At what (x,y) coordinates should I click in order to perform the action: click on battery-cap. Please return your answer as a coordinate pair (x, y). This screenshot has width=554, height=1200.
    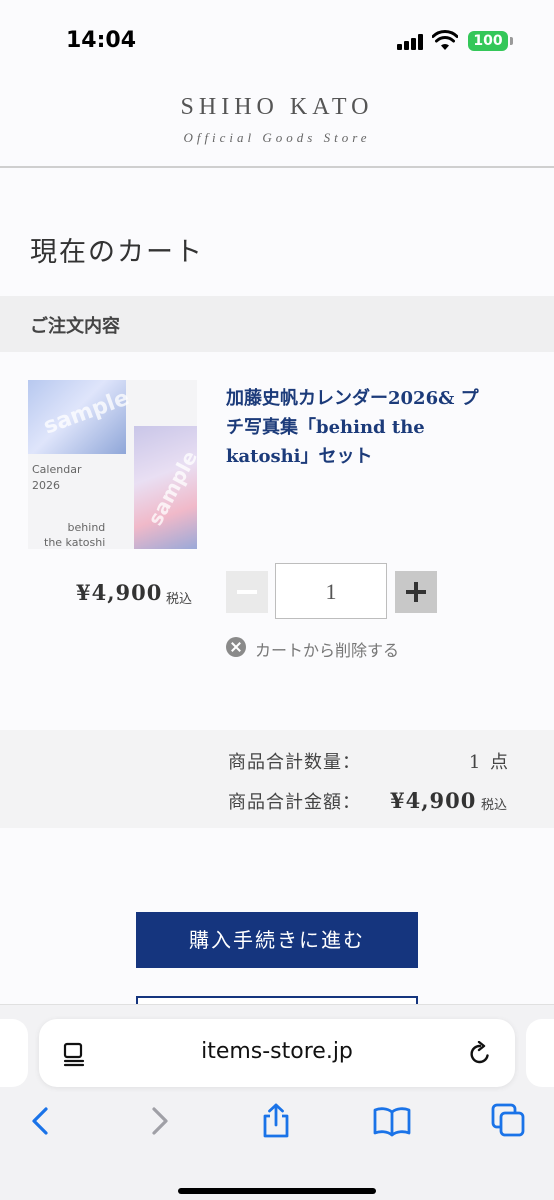
    Looking at the image, I should click on (511, 41).